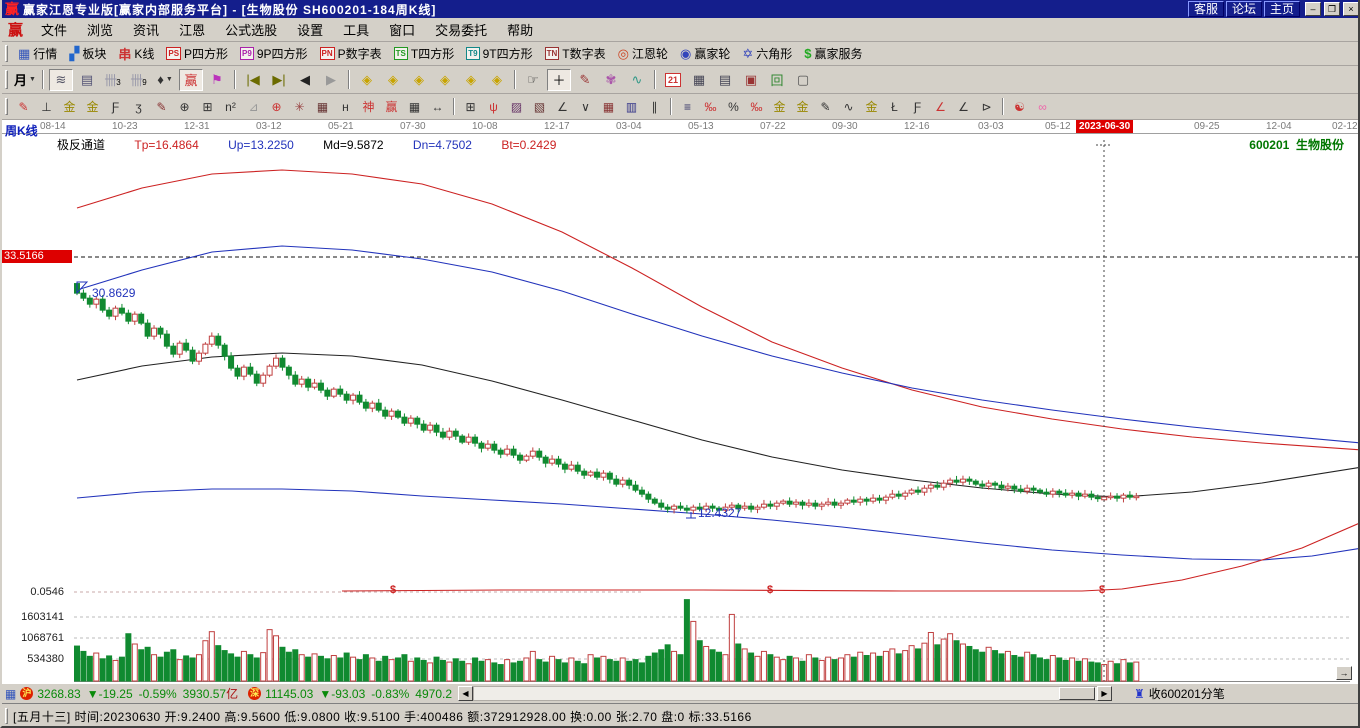  I want to click on scrollbar-right-arrow: ▶, so click(1104, 693).